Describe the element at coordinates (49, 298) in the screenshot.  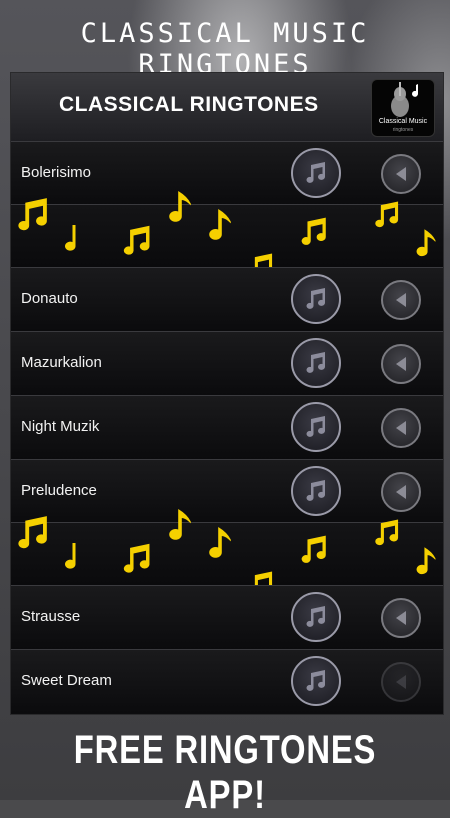
I see `ringtone-name: Donauto` at that location.